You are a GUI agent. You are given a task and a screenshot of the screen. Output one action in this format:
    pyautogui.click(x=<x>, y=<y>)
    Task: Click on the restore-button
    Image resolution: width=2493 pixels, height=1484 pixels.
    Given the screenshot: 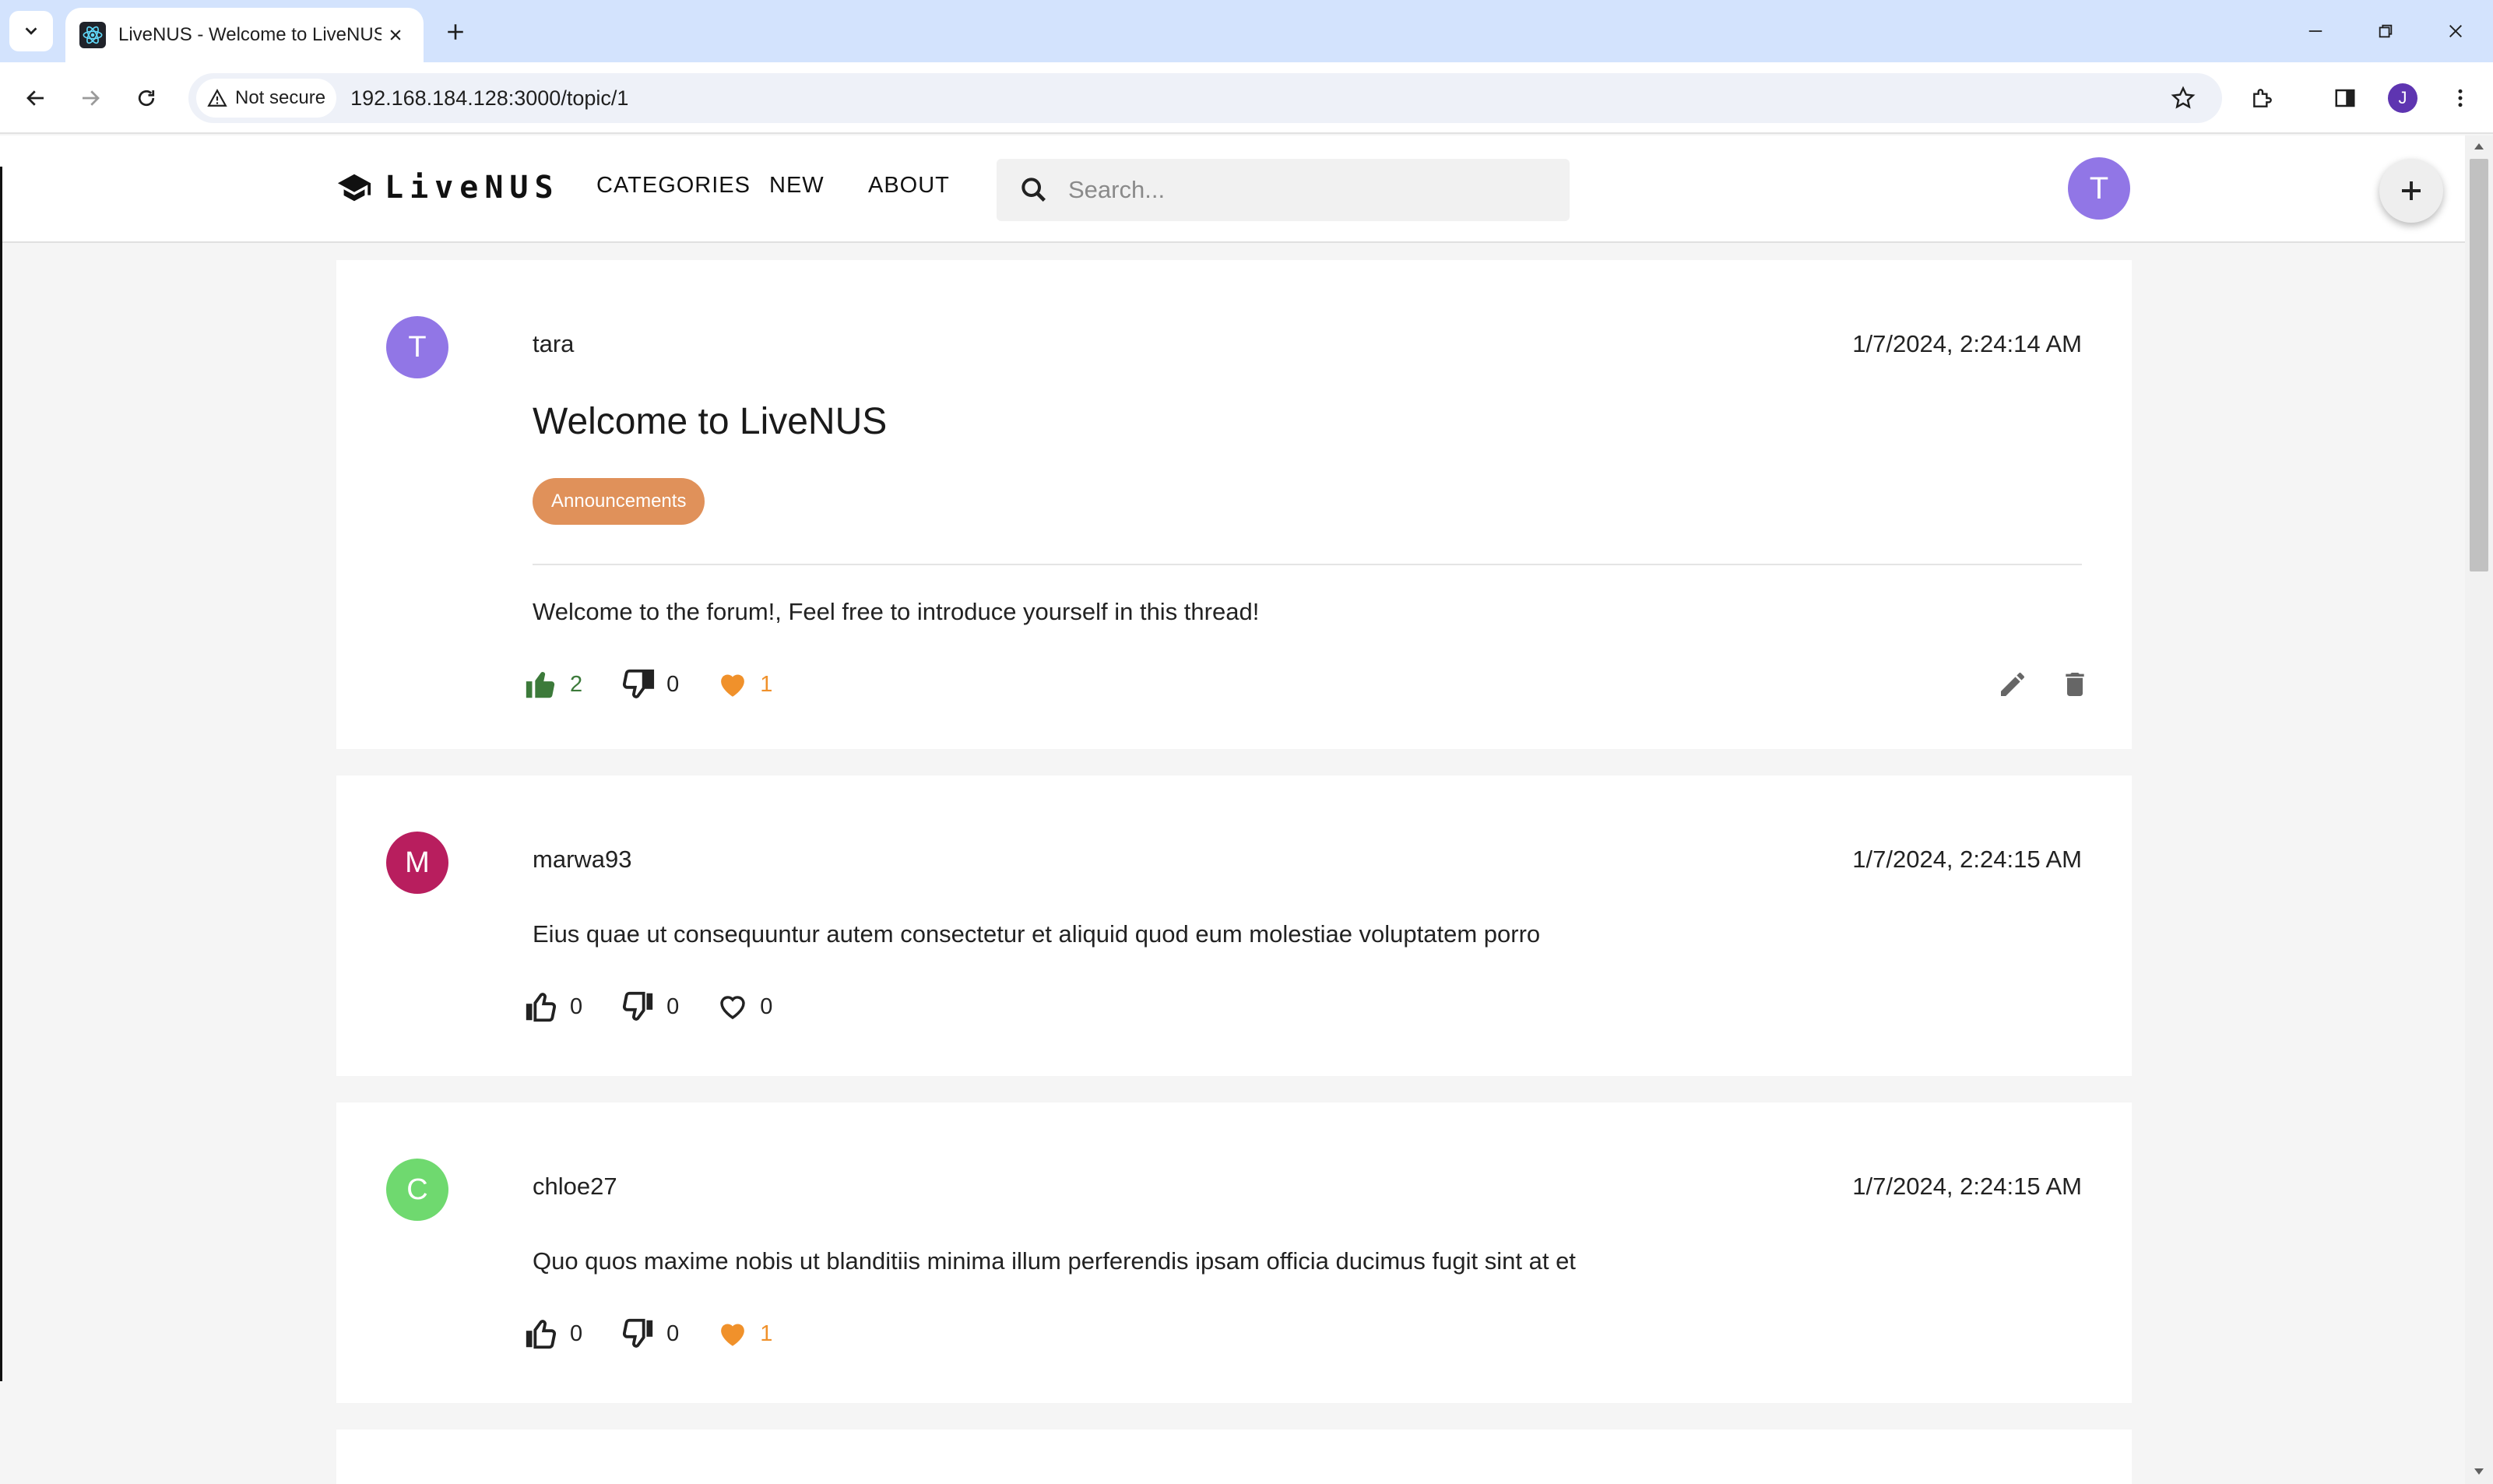 What is the action you would take?
    pyautogui.click(x=2385, y=31)
    